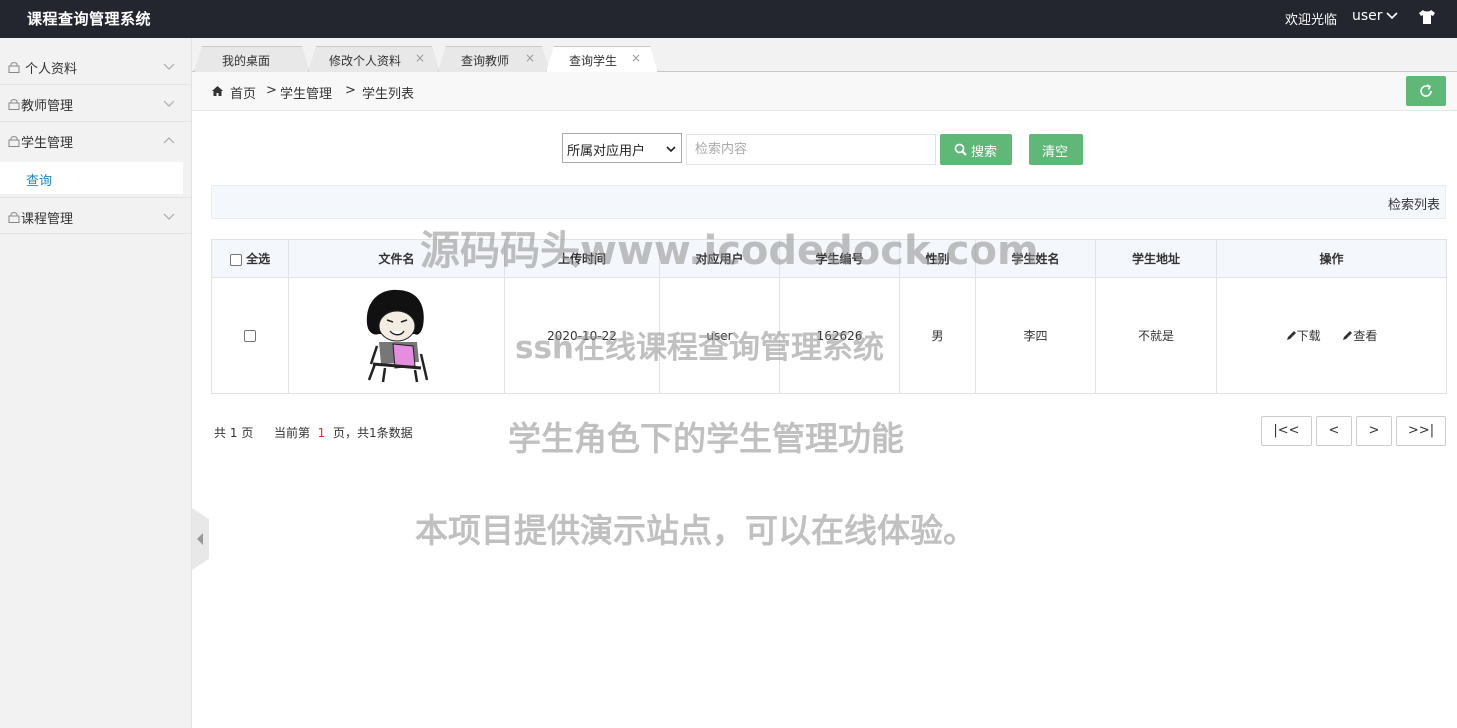 The height and width of the screenshot is (728, 1457). I want to click on file-thumbnail-cell, so click(396, 335).